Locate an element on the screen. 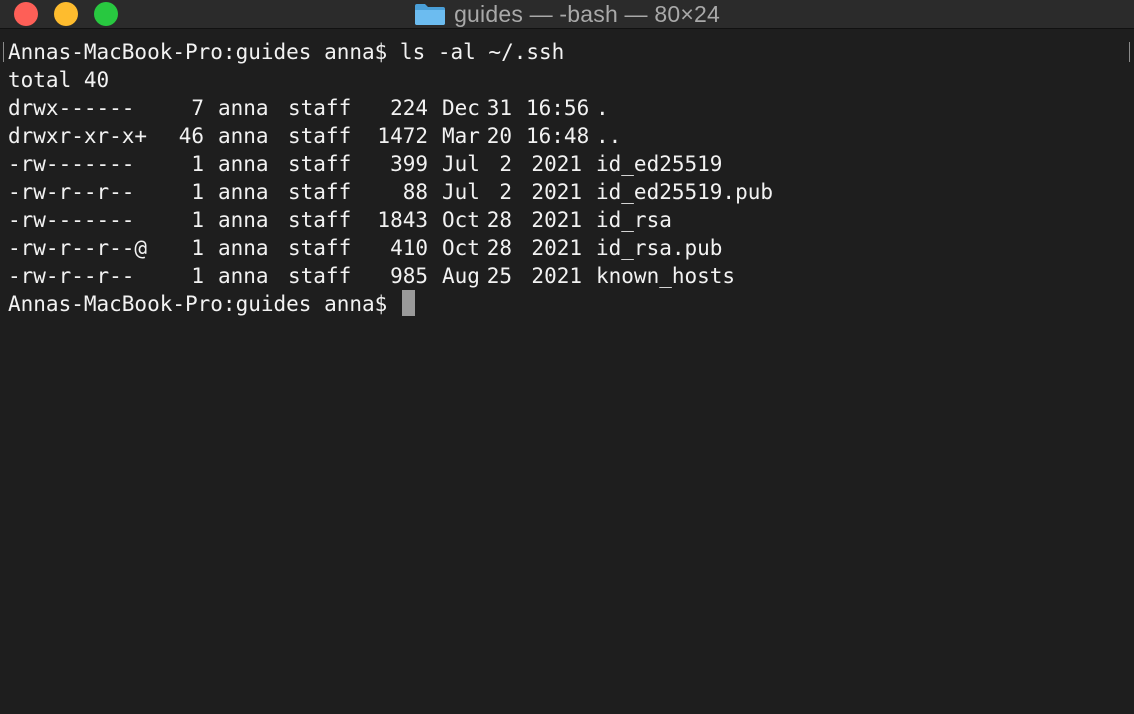 This screenshot has width=1134, height=714. title-bar: guides — -bash — 80×24 is located at coordinates (567, 14).